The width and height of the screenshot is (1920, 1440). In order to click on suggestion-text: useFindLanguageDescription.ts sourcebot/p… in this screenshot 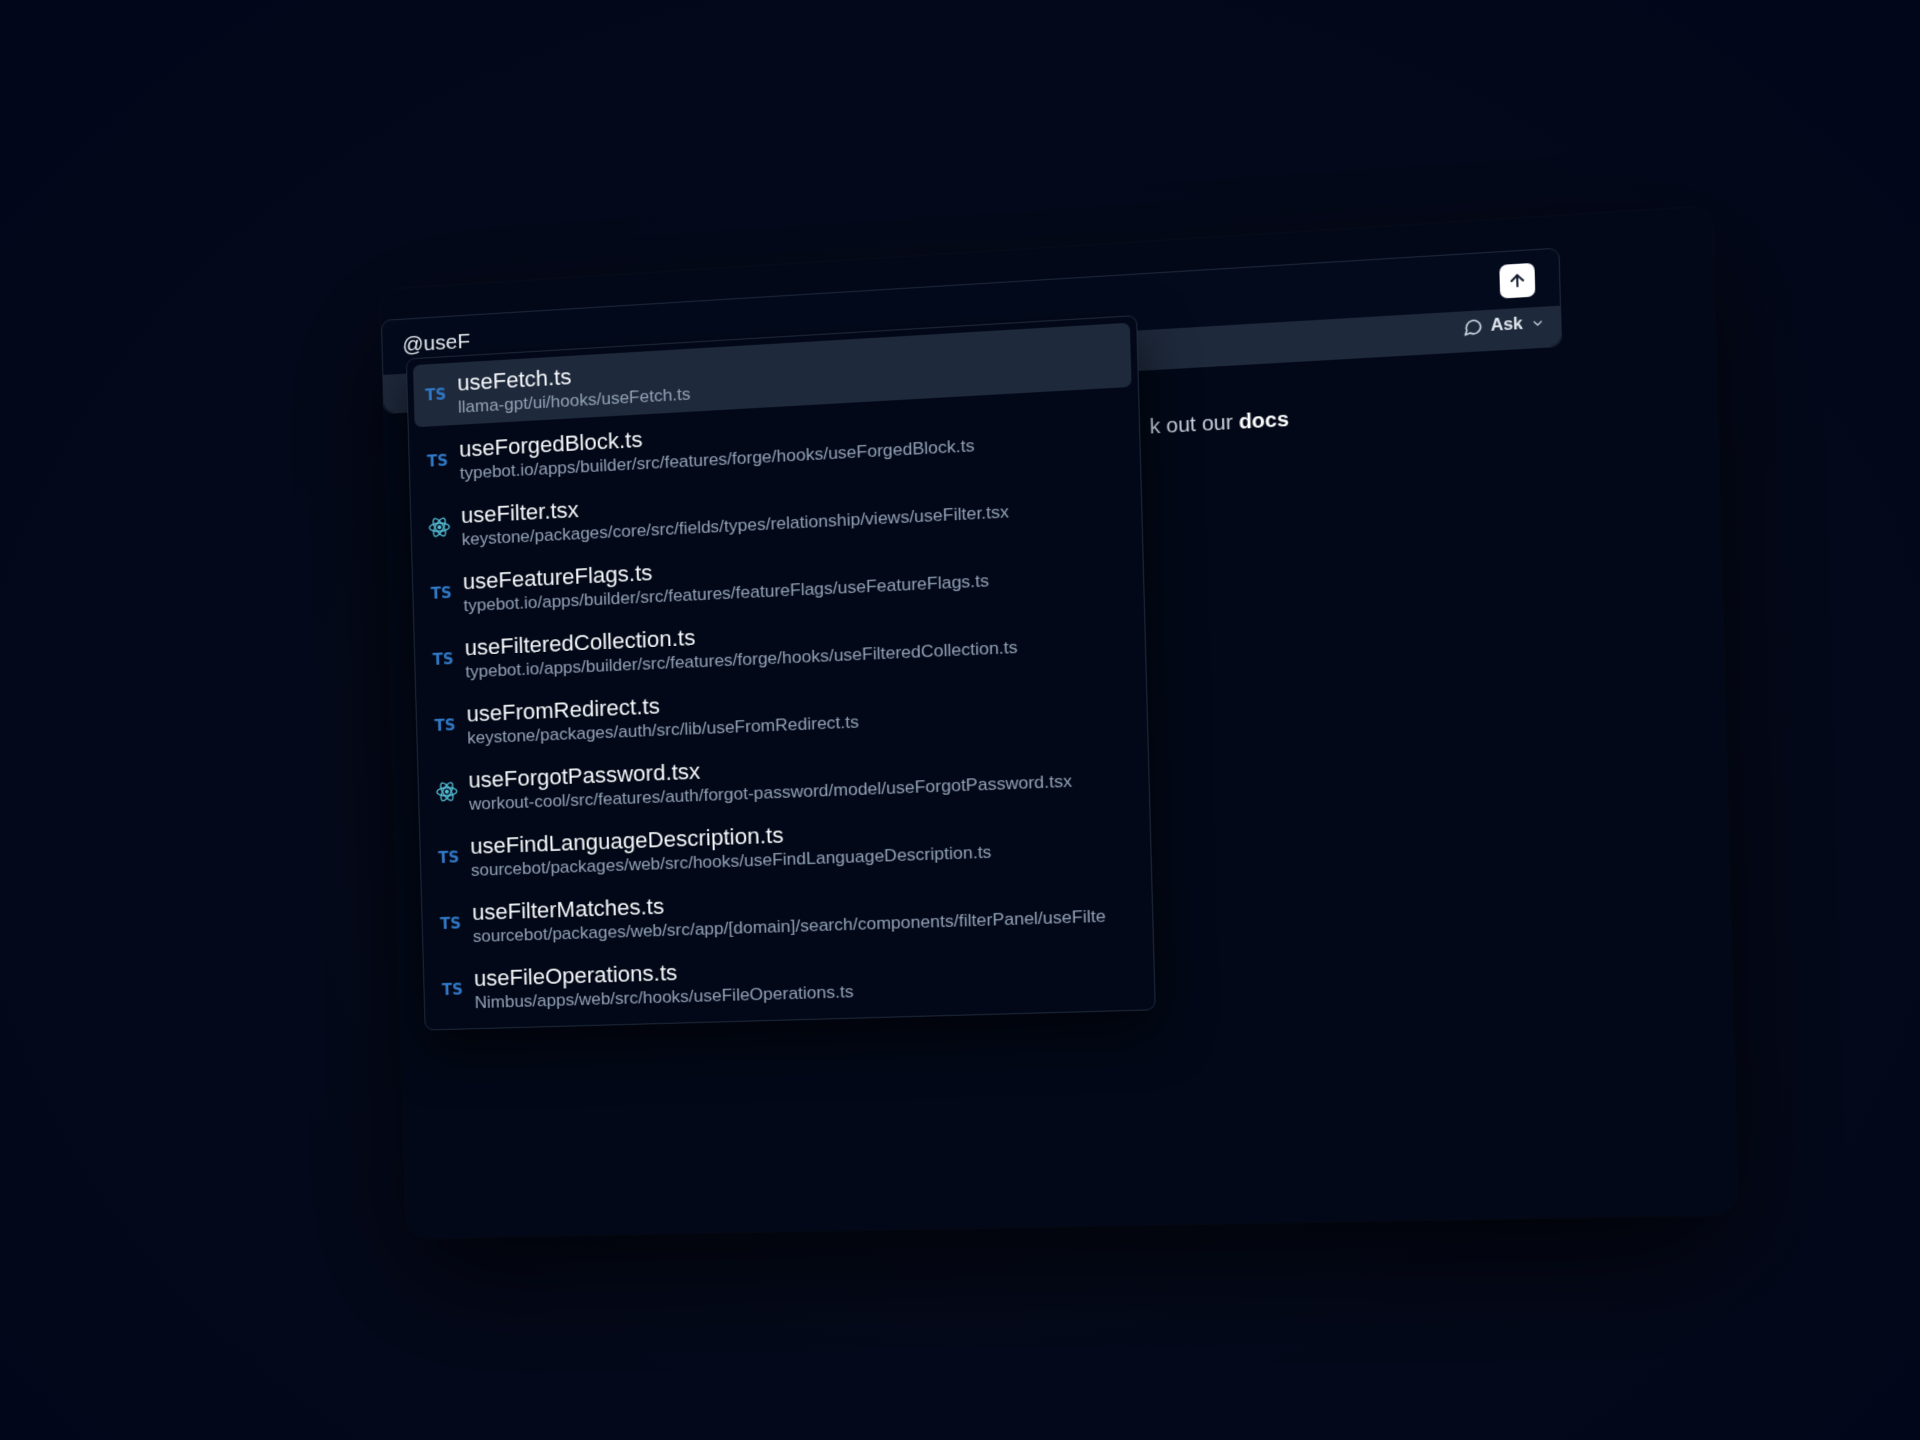, I will do `click(731, 847)`.